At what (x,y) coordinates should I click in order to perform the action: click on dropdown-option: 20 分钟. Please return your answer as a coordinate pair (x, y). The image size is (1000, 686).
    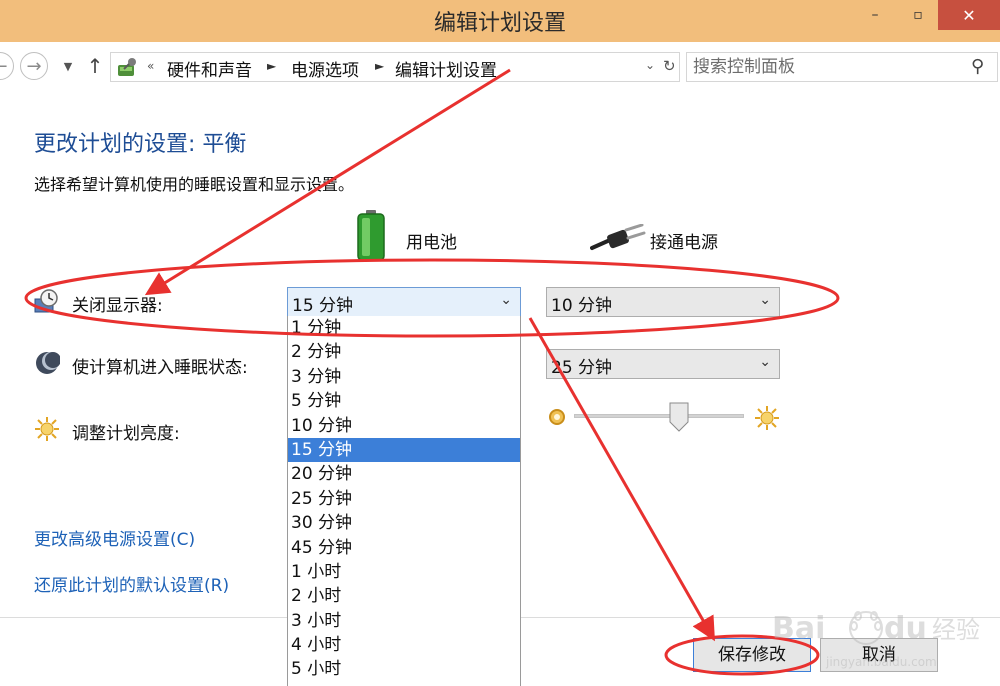
    Looking at the image, I should click on (404, 474).